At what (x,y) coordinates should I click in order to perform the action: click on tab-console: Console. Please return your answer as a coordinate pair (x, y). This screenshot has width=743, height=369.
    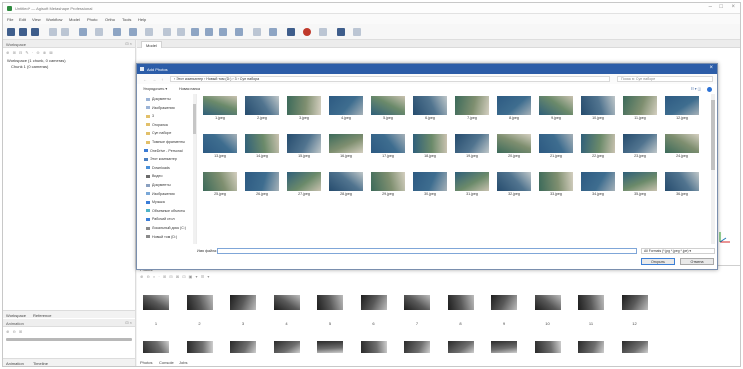
    Looking at the image, I should click on (166, 362).